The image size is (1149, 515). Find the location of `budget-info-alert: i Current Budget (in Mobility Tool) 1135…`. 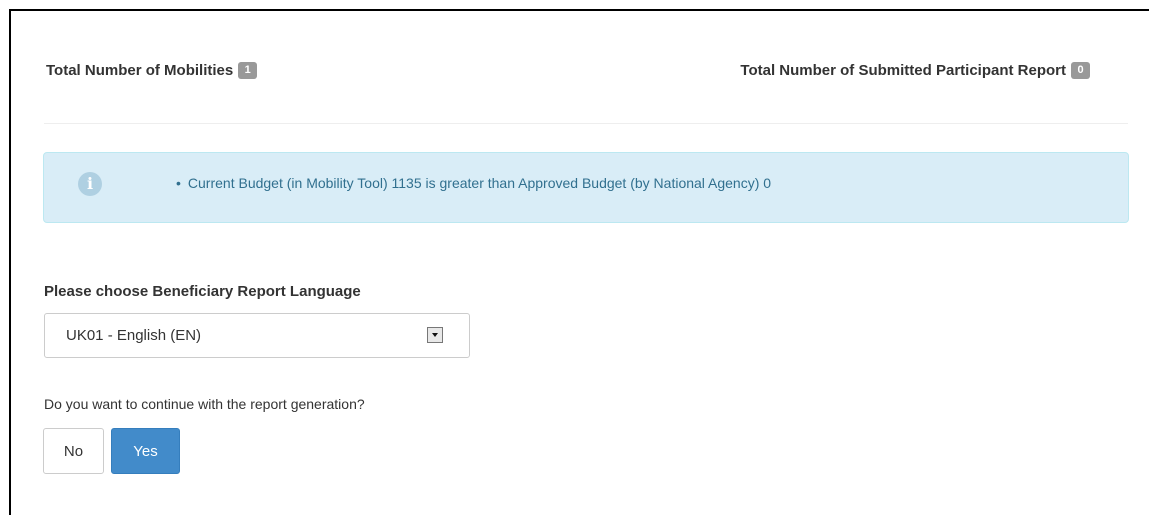

budget-info-alert: i Current Budget (in Mobility Tool) 1135… is located at coordinates (586, 187).